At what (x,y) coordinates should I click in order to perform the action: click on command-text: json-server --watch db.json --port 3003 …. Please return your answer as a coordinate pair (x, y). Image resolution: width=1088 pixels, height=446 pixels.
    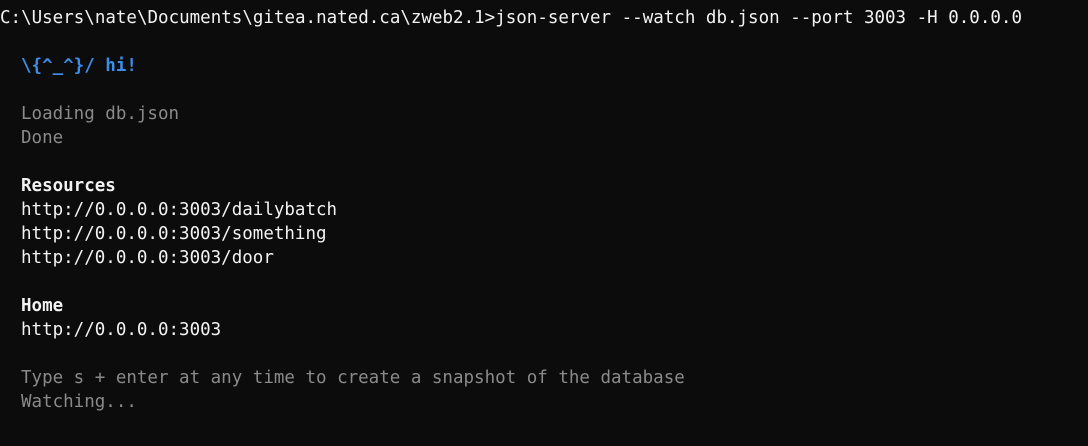
    Looking at the image, I should click on (758, 18).